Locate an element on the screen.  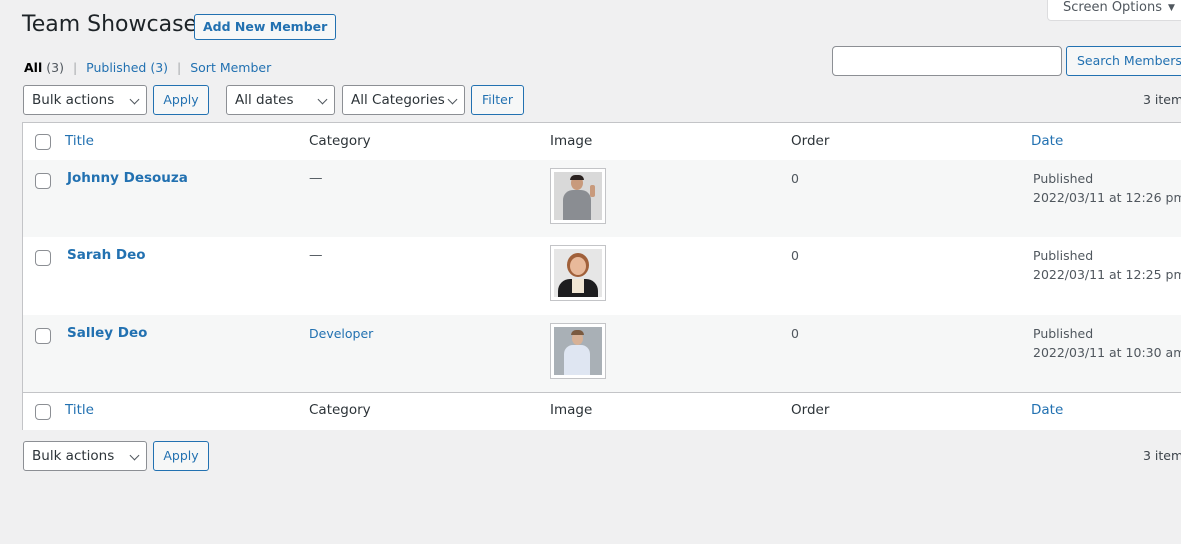
screen-options-label: Screen Options is located at coordinates (1112, 7).